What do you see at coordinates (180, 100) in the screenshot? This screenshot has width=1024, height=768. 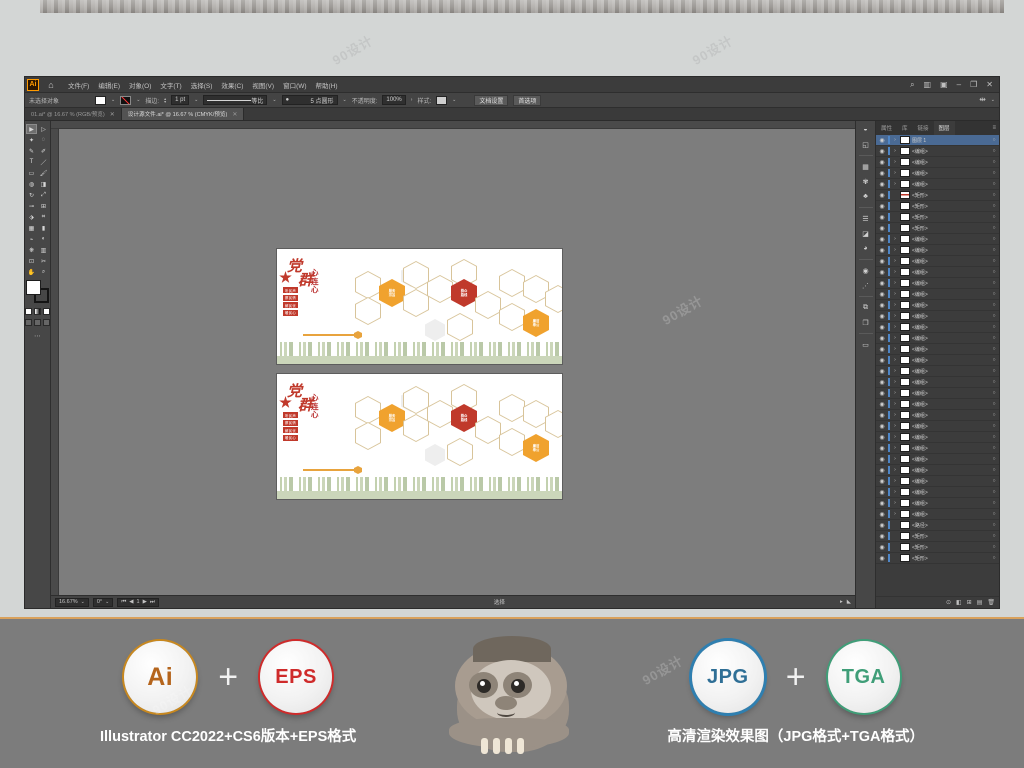 I see `stroke-weight-field: 1 pt` at bounding box center [180, 100].